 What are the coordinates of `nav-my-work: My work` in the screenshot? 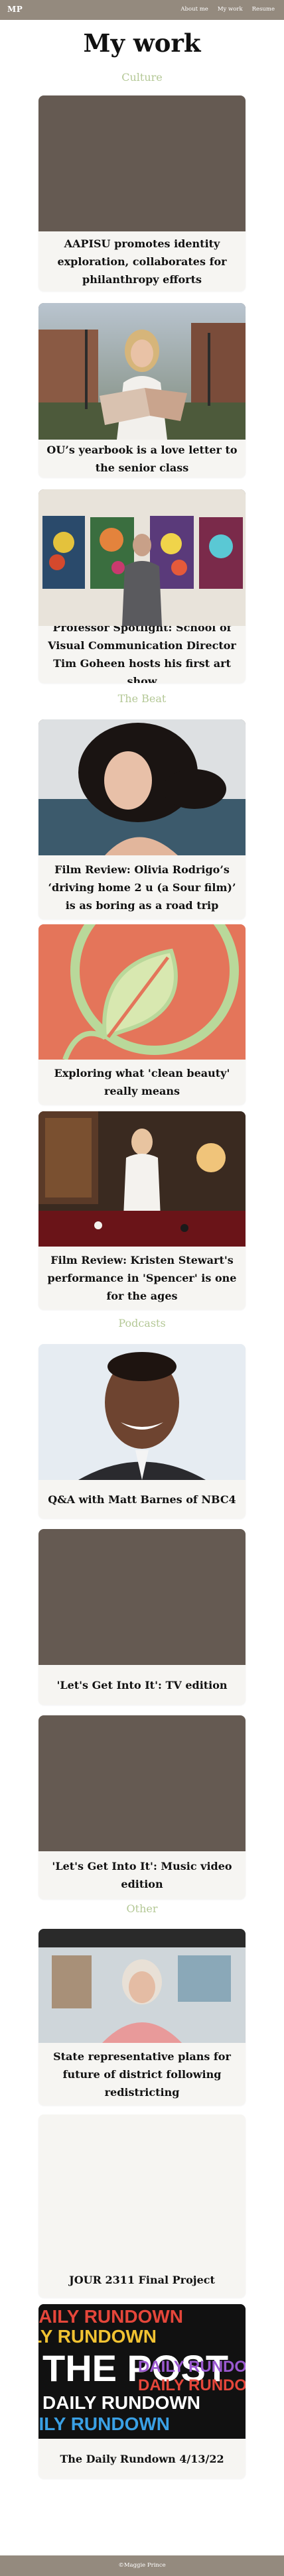 It's located at (230, 9).